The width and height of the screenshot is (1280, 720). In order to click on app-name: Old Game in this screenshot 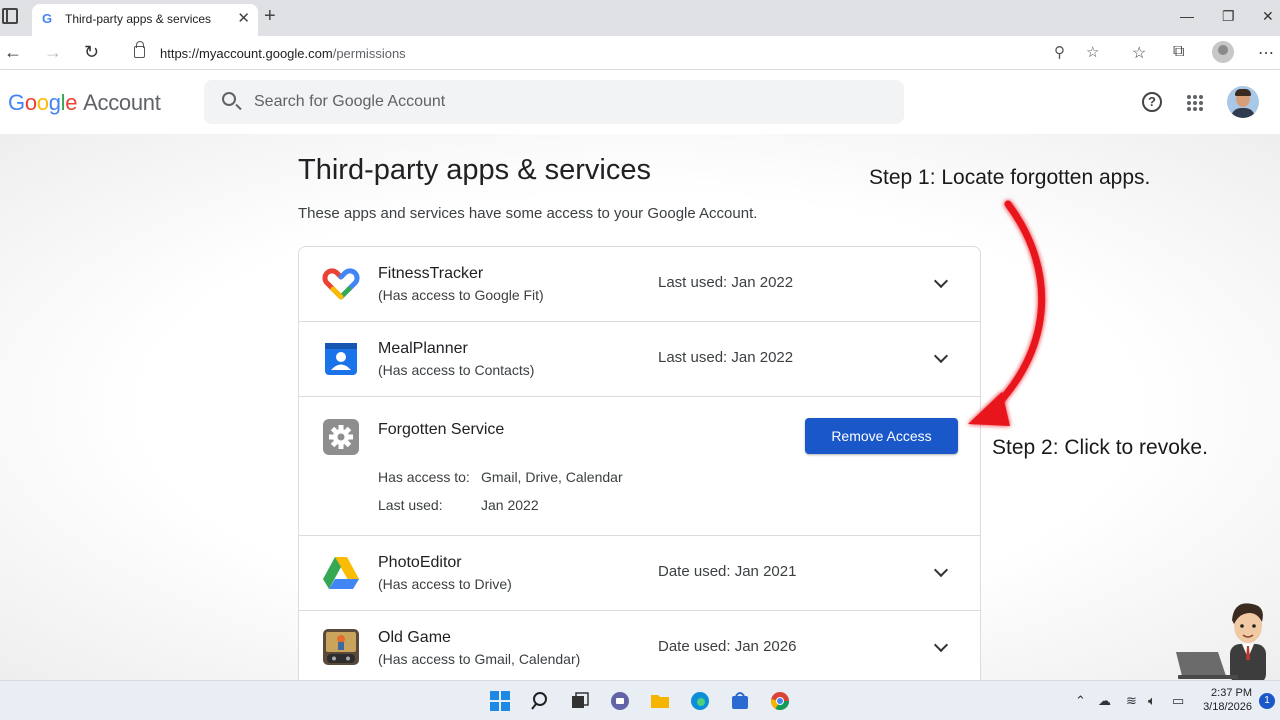, I will do `click(414, 637)`.